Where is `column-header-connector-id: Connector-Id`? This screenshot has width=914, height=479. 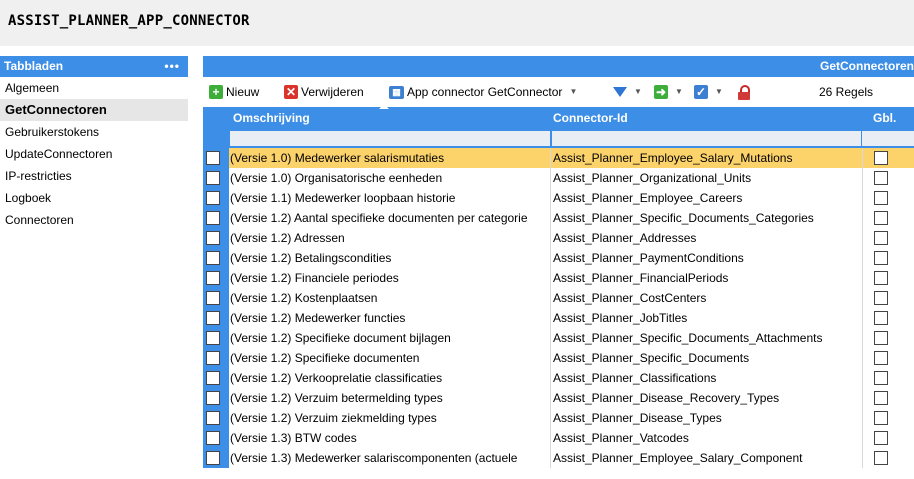 column-header-connector-id: Connector-Id is located at coordinates (590, 118).